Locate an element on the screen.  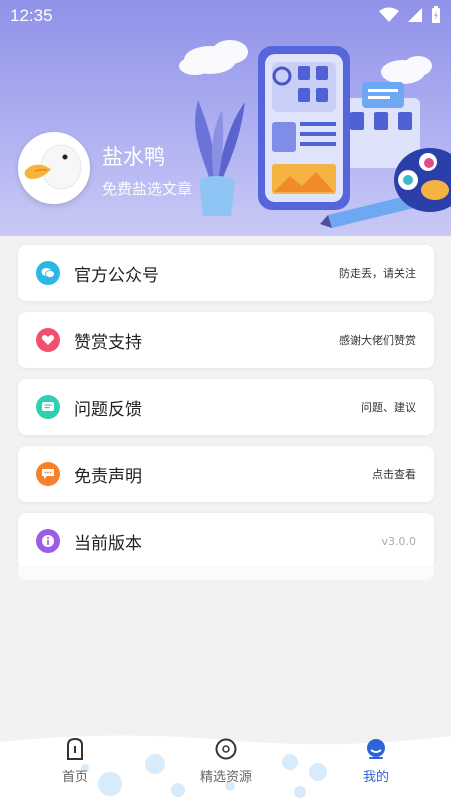
menu-item-support: 赞赏支持 感谢大佬们赞赏 is located at coordinates (226, 340).